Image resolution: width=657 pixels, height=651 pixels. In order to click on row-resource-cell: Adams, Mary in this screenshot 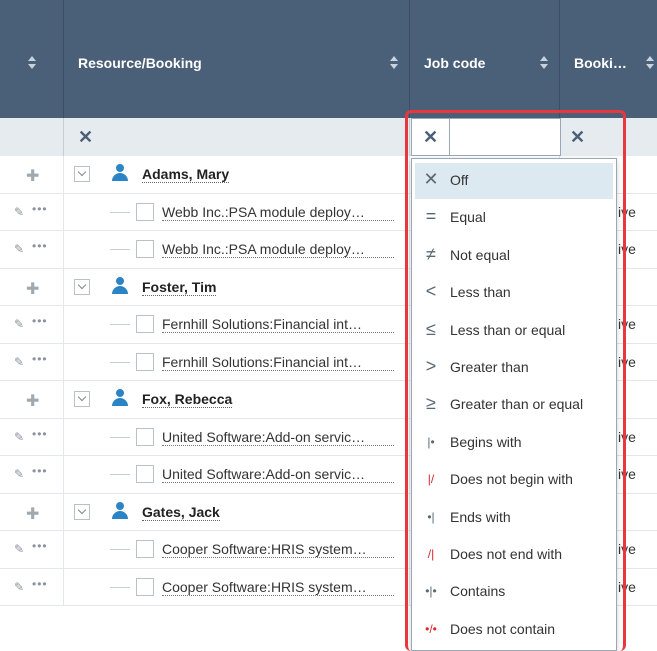, I will do `click(237, 174)`.